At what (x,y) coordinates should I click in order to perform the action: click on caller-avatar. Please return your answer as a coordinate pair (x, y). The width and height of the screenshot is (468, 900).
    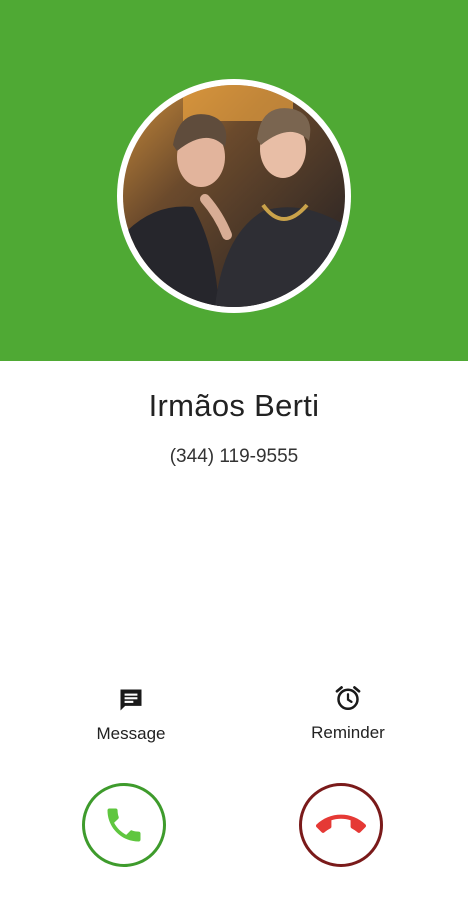
    Looking at the image, I should click on (234, 196).